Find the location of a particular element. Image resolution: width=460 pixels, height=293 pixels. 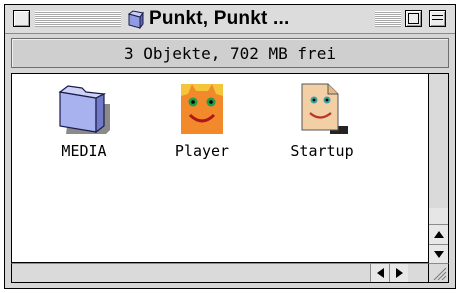

item-label: MEDIA is located at coordinates (84, 151).